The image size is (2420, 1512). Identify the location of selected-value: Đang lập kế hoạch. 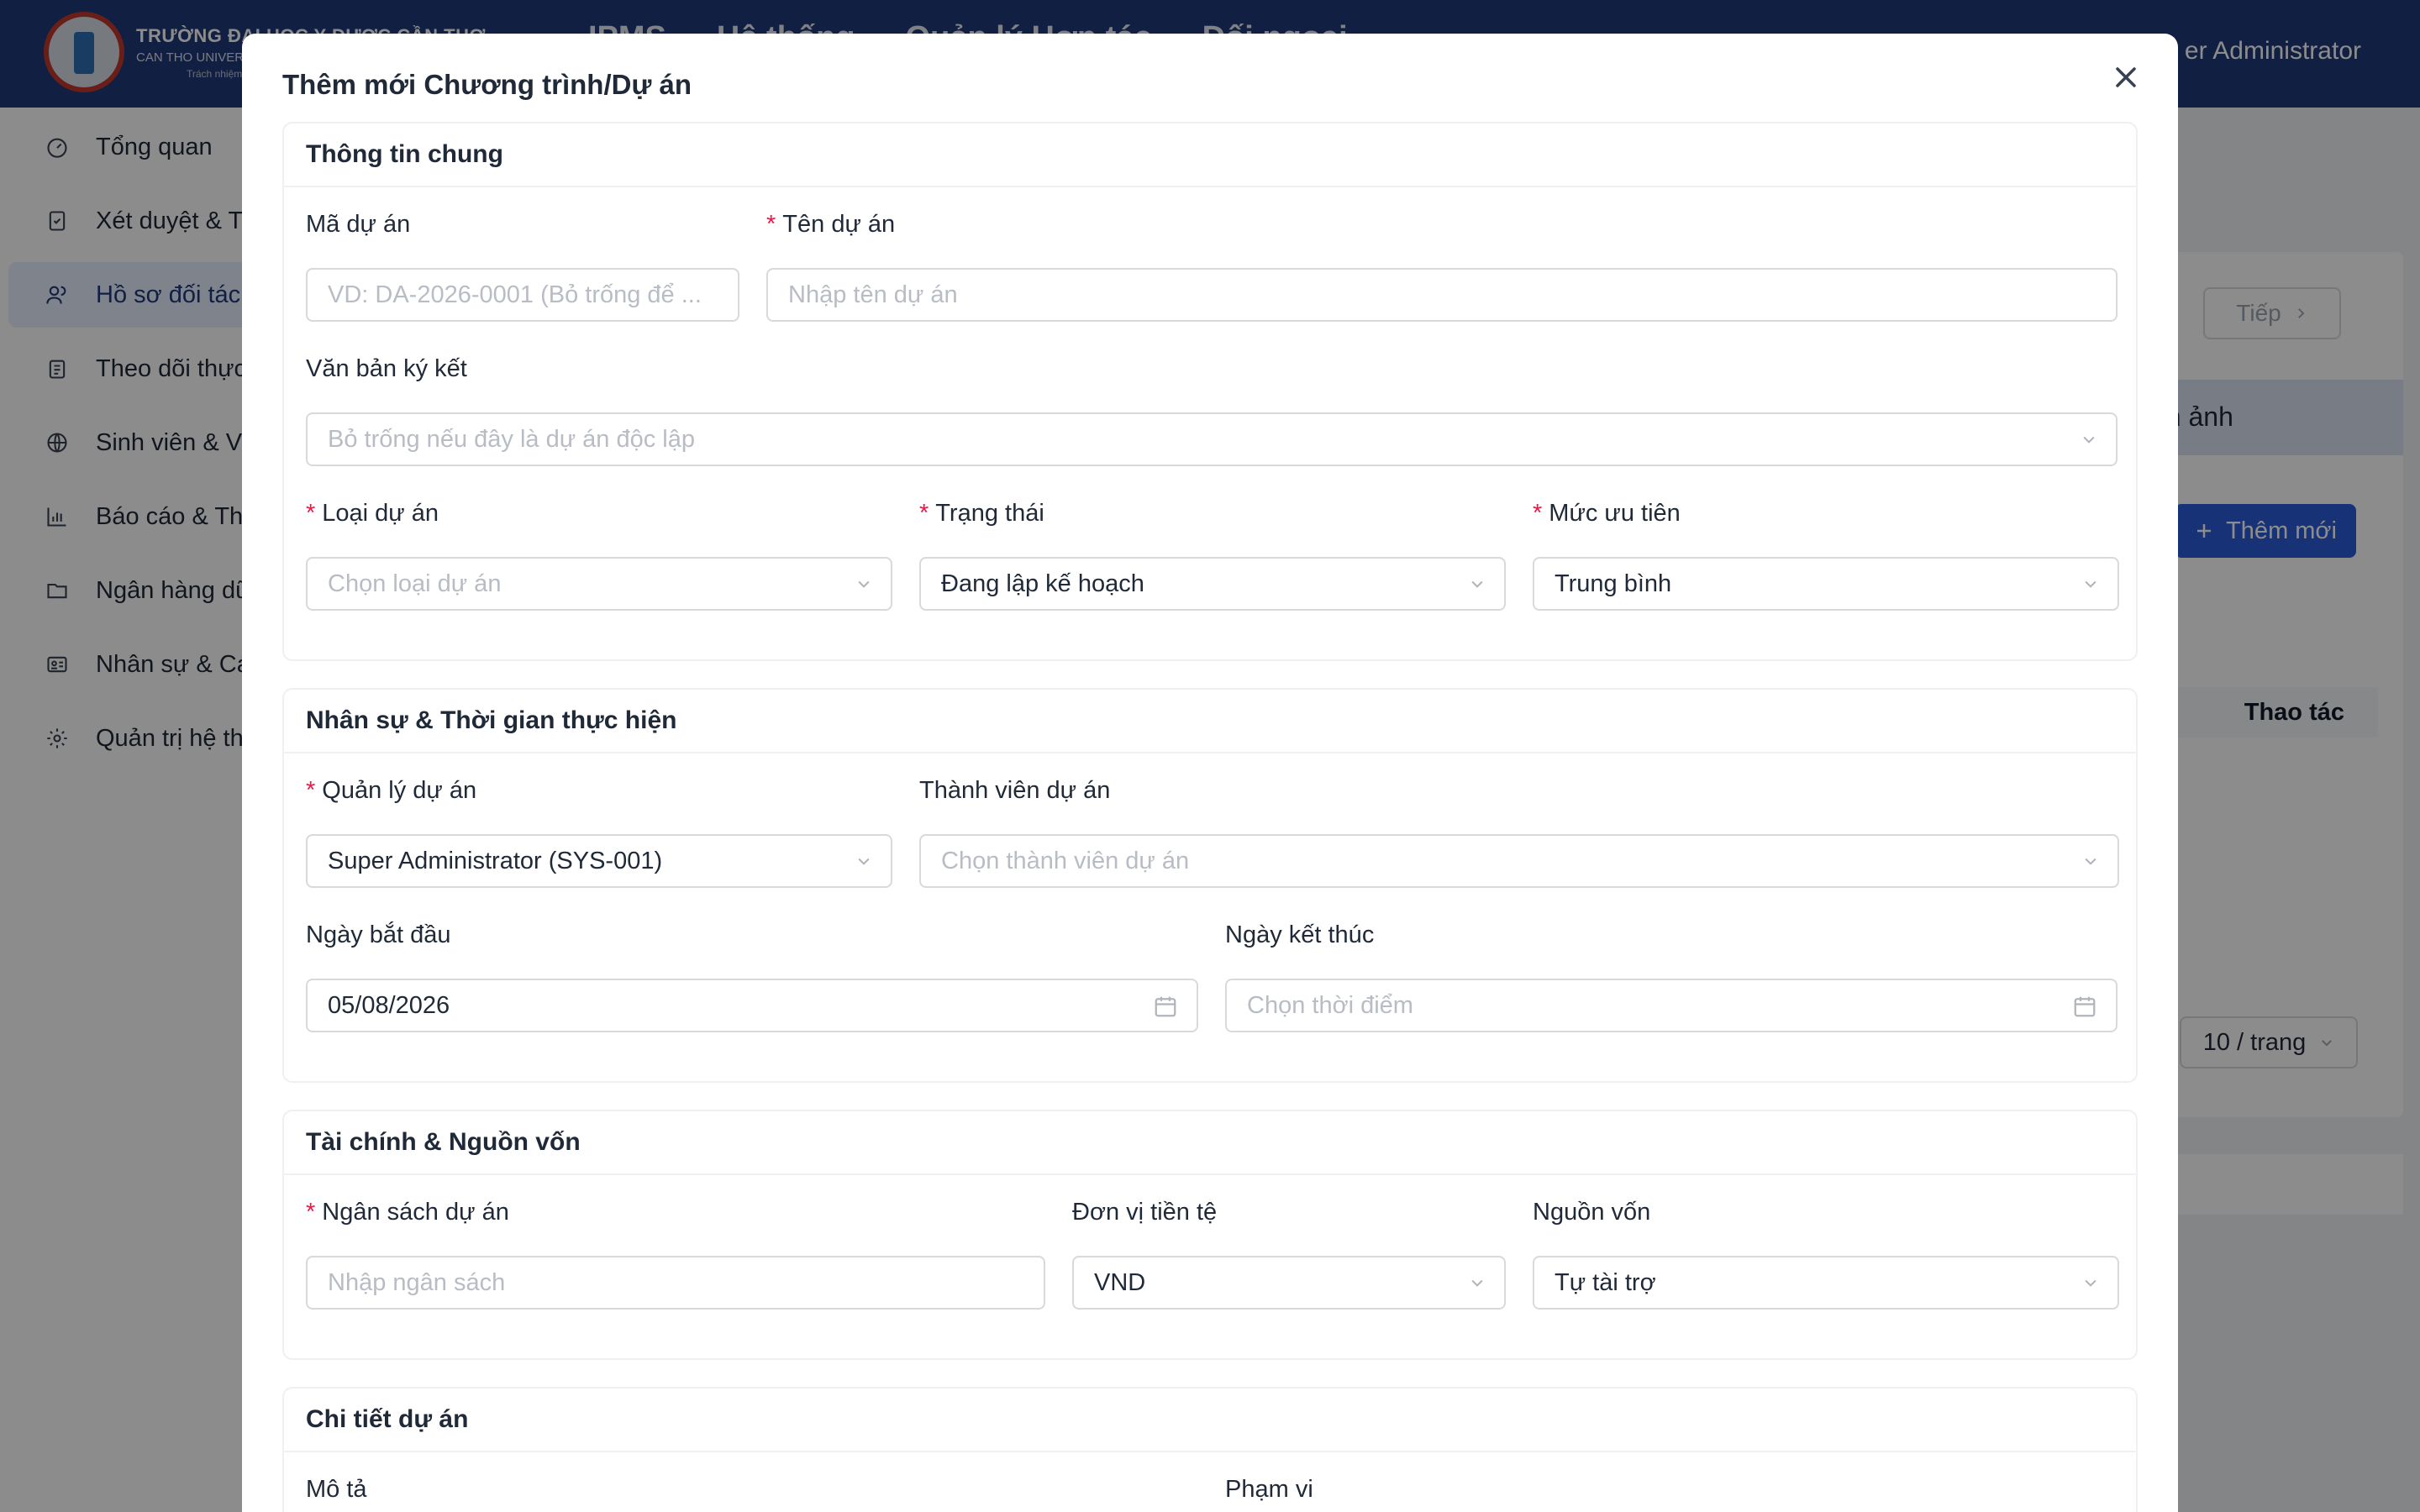
(1043, 583).